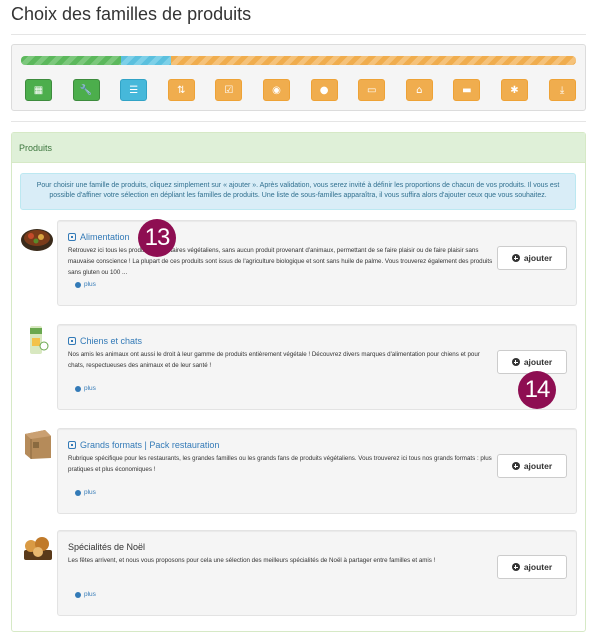  I want to click on wrench-icon: 🔧, so click(86, 90).